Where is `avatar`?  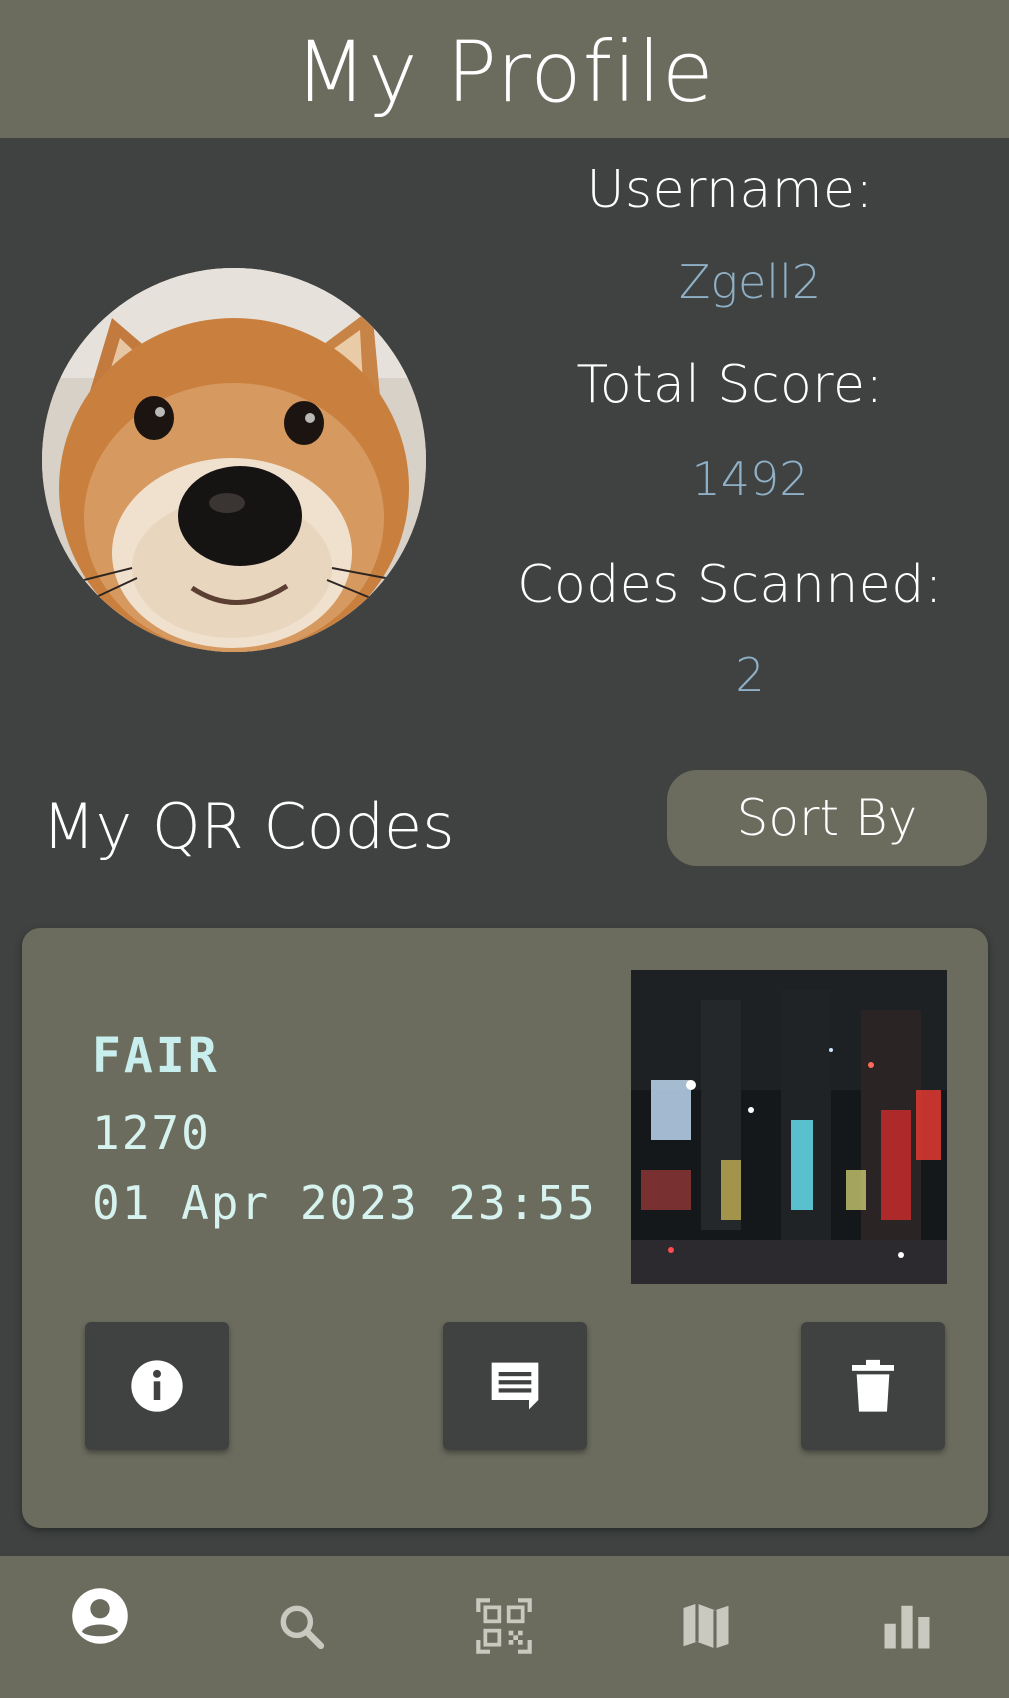
avatar is located at coordinates (234, 460).